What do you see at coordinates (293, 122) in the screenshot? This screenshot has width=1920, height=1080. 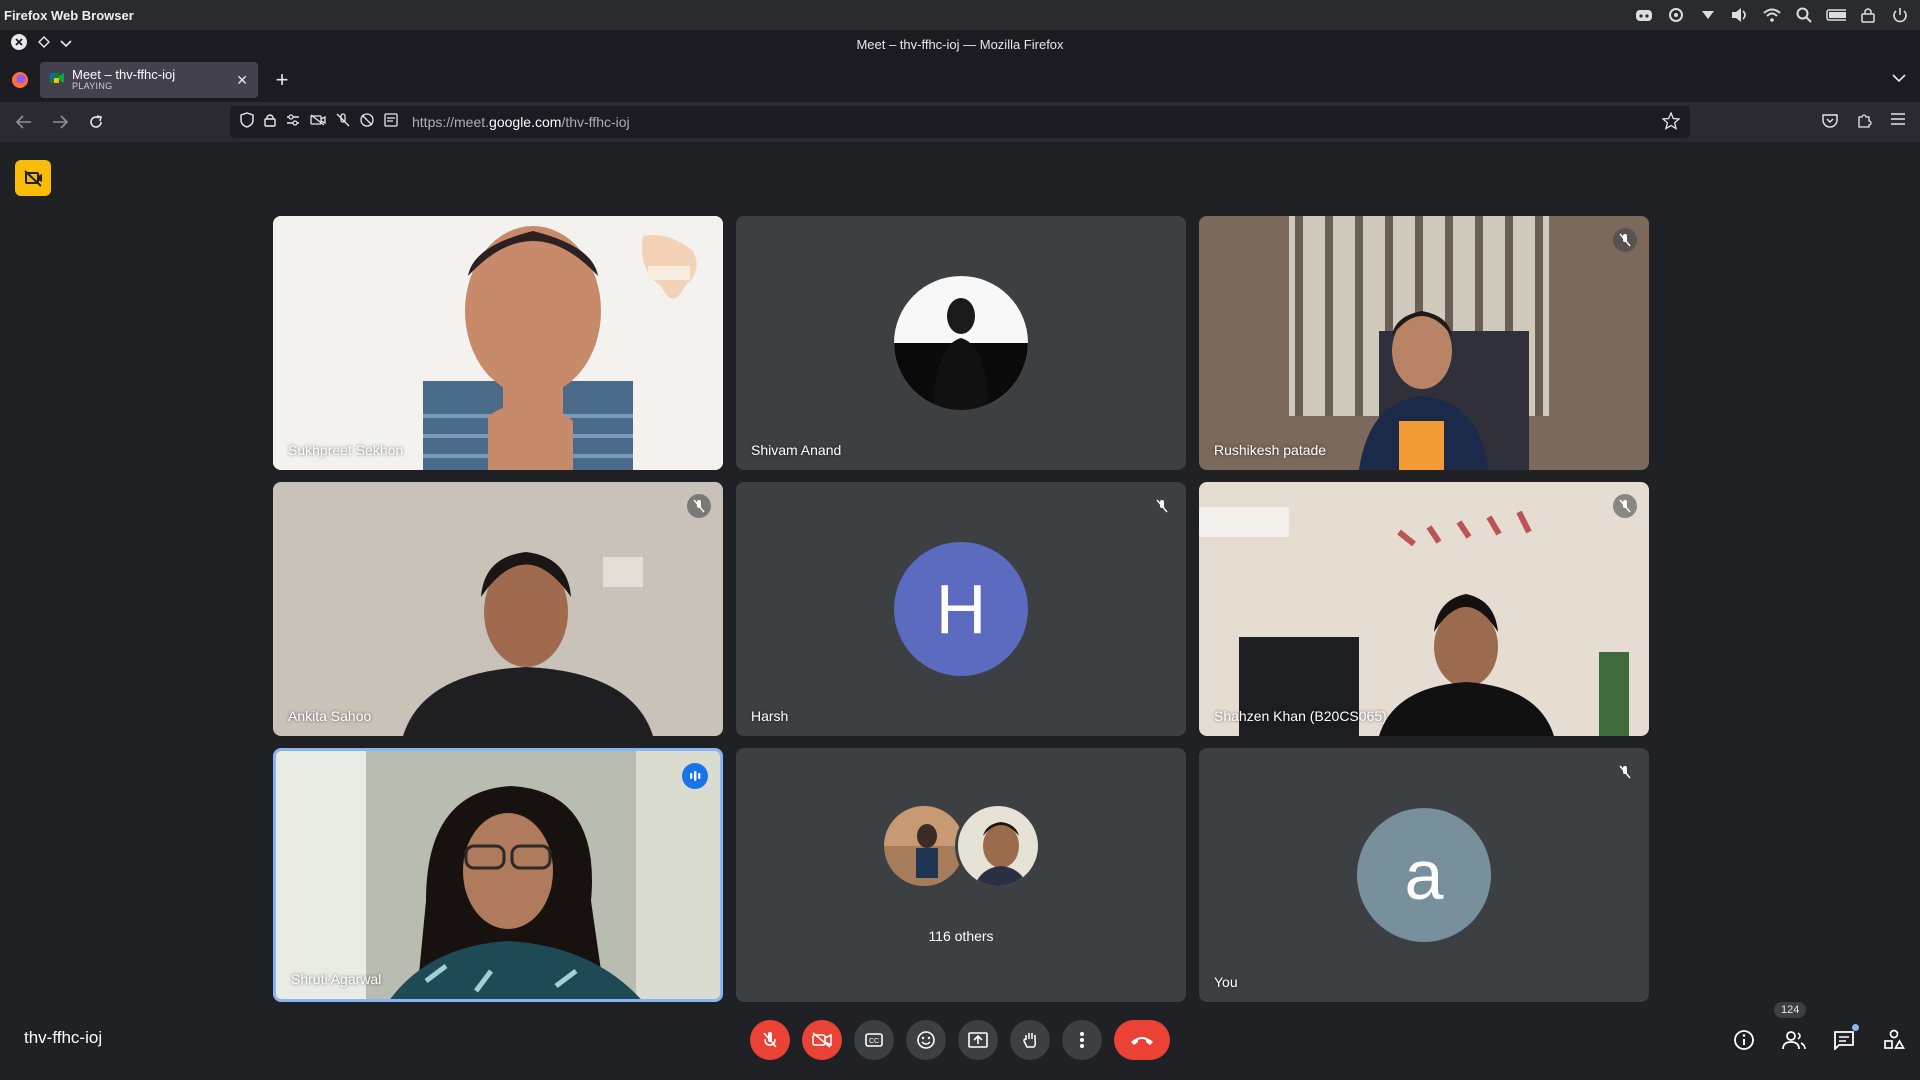 I see `permissions-settings-icon` at bounding box center [293, 122].